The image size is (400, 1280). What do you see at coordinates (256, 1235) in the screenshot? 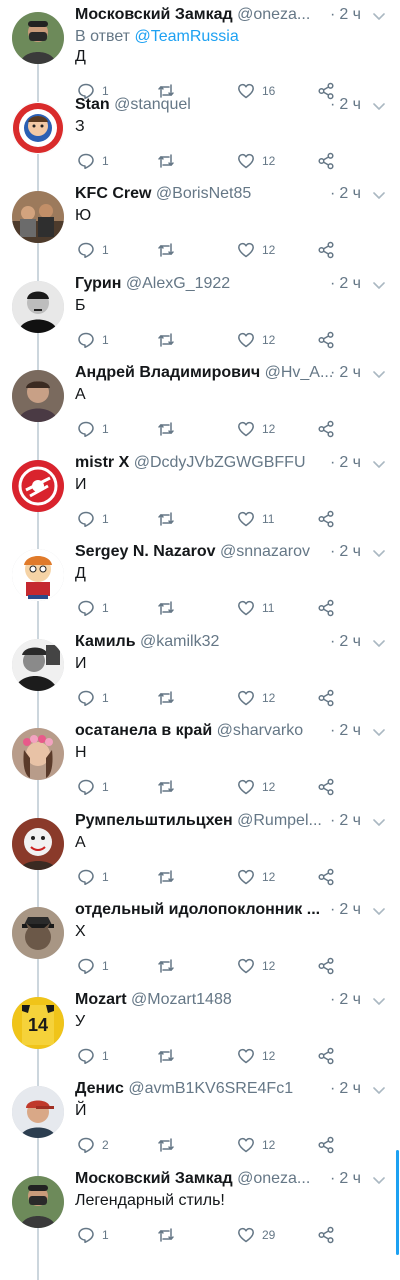
I see `like-button: 29` at bounding box center [256, 1235].